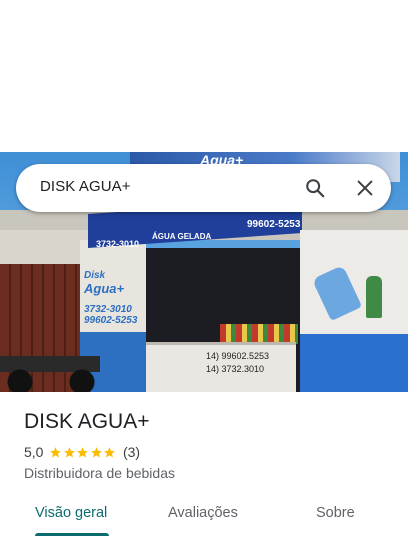 The image size is (408, 544). Describe the element at coordinates (71, 513) in the screenshot. I see `tab-overview: Visão geral` at that location.